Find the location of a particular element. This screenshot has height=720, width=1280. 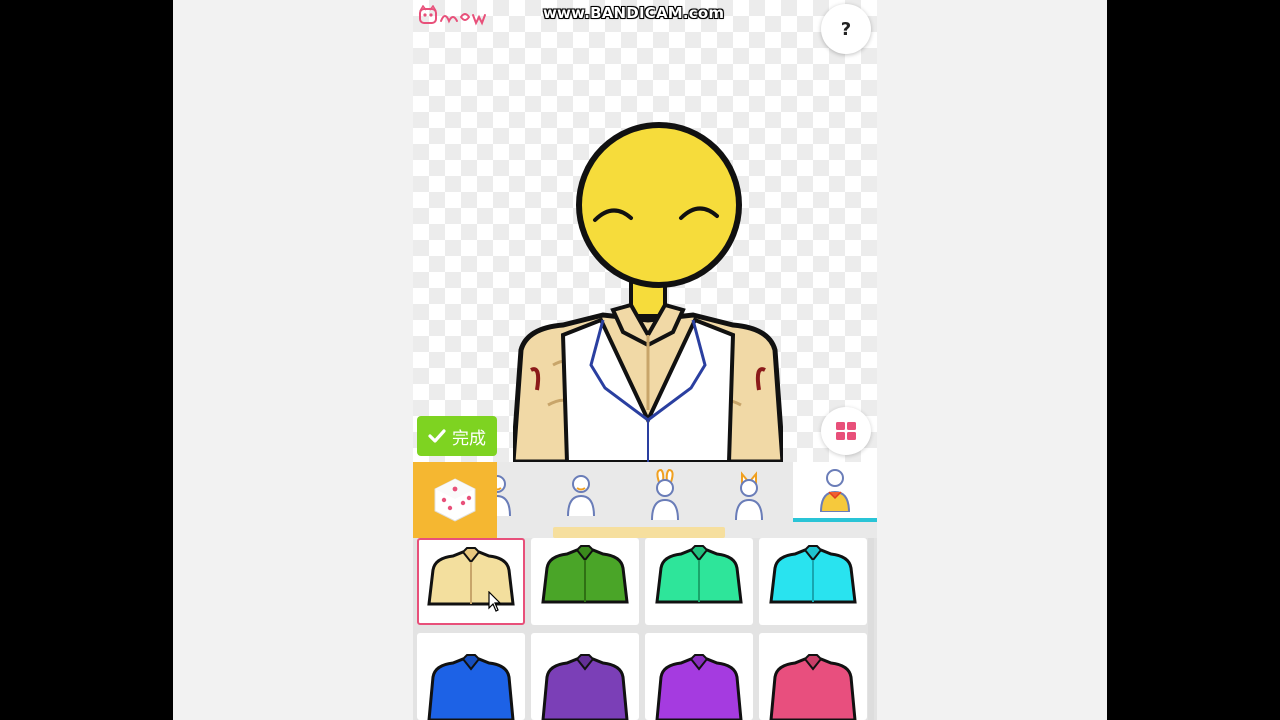

randomize-button is located at coordinates (455, 500).